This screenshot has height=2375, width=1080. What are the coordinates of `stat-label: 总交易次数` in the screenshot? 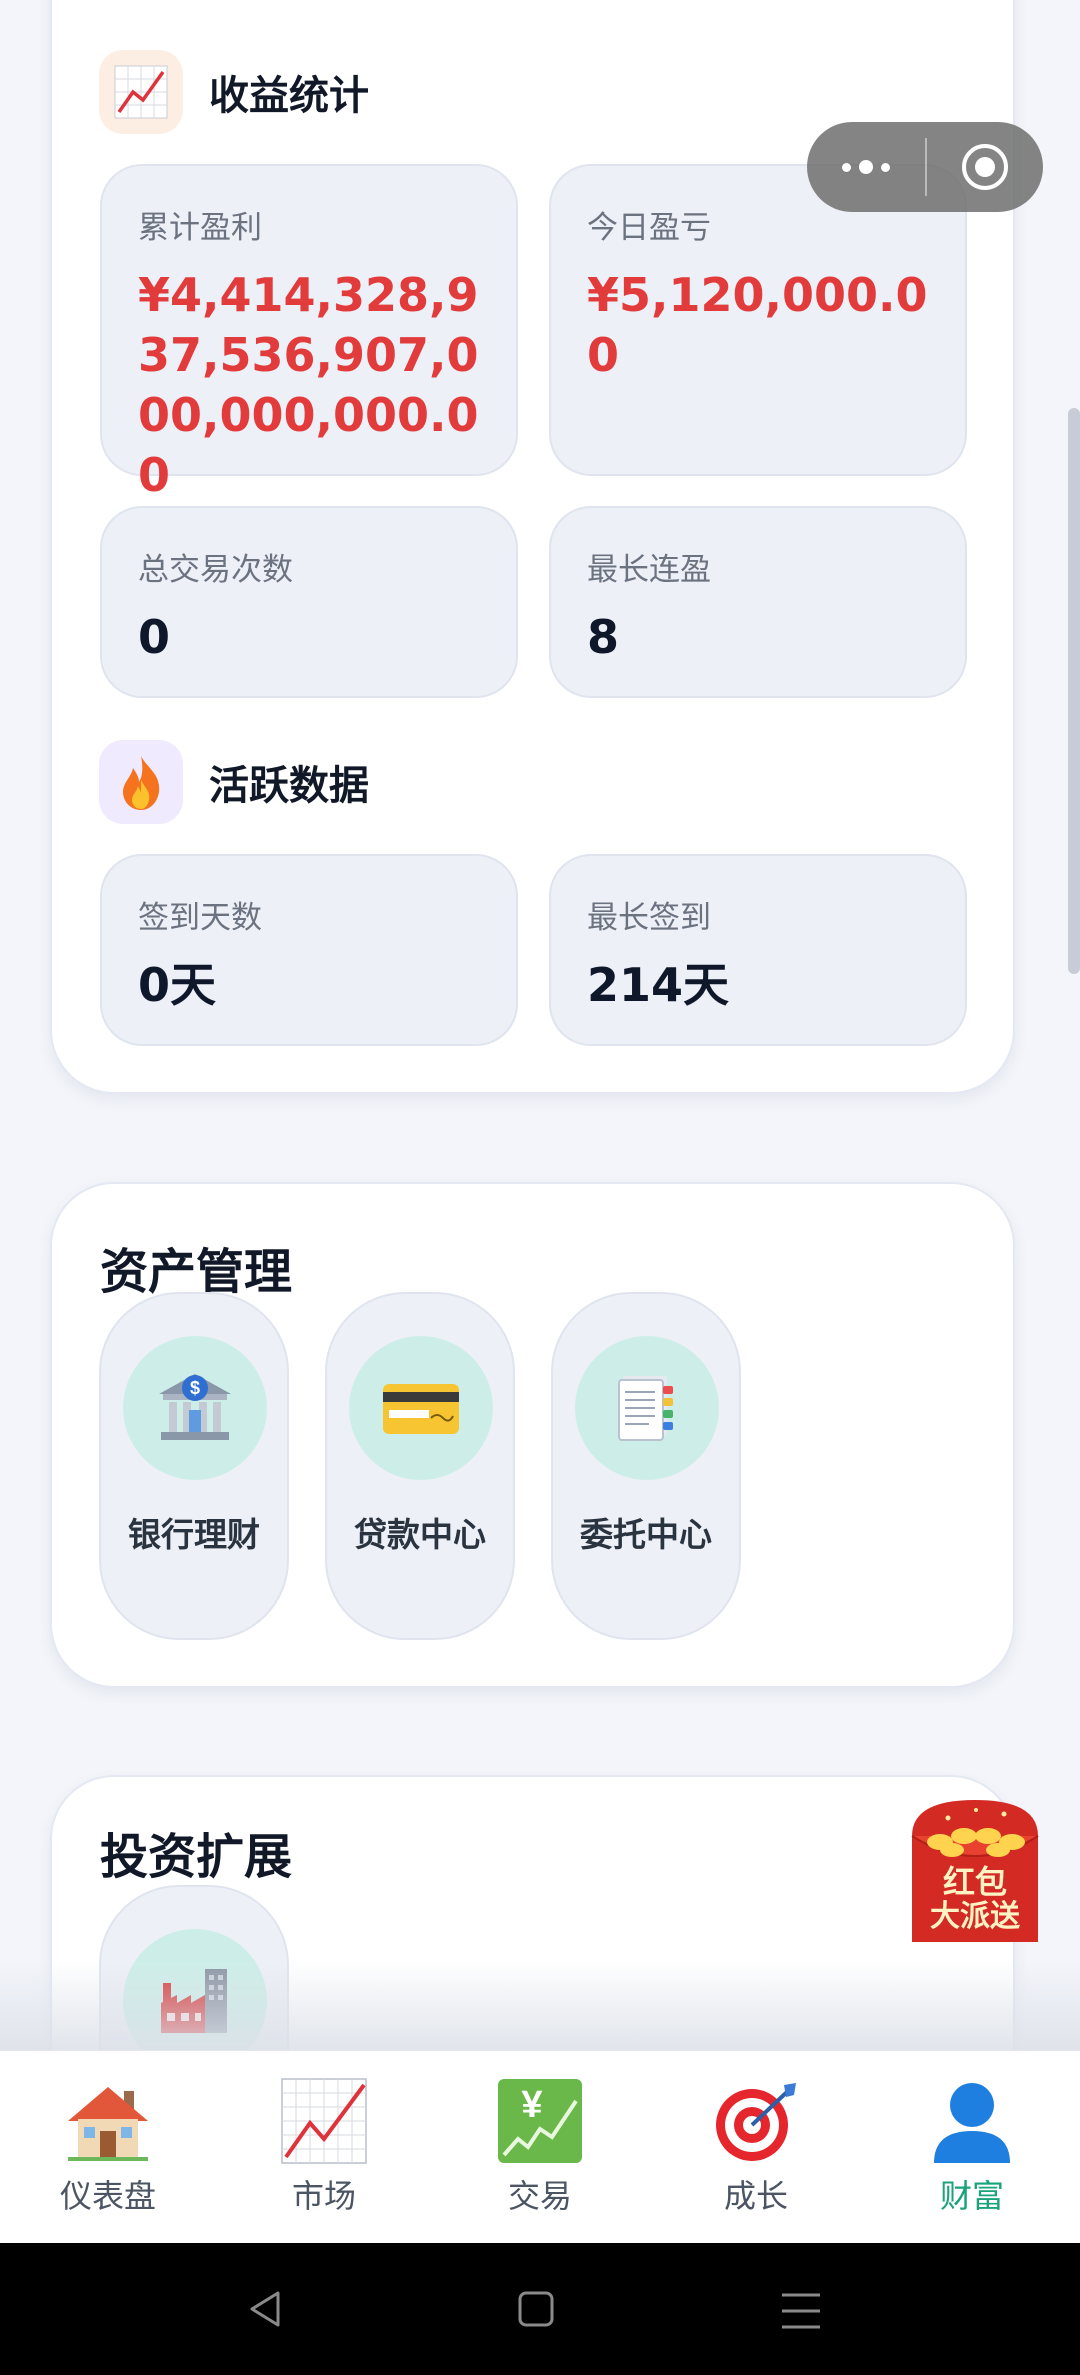 It's located at (215, 570).